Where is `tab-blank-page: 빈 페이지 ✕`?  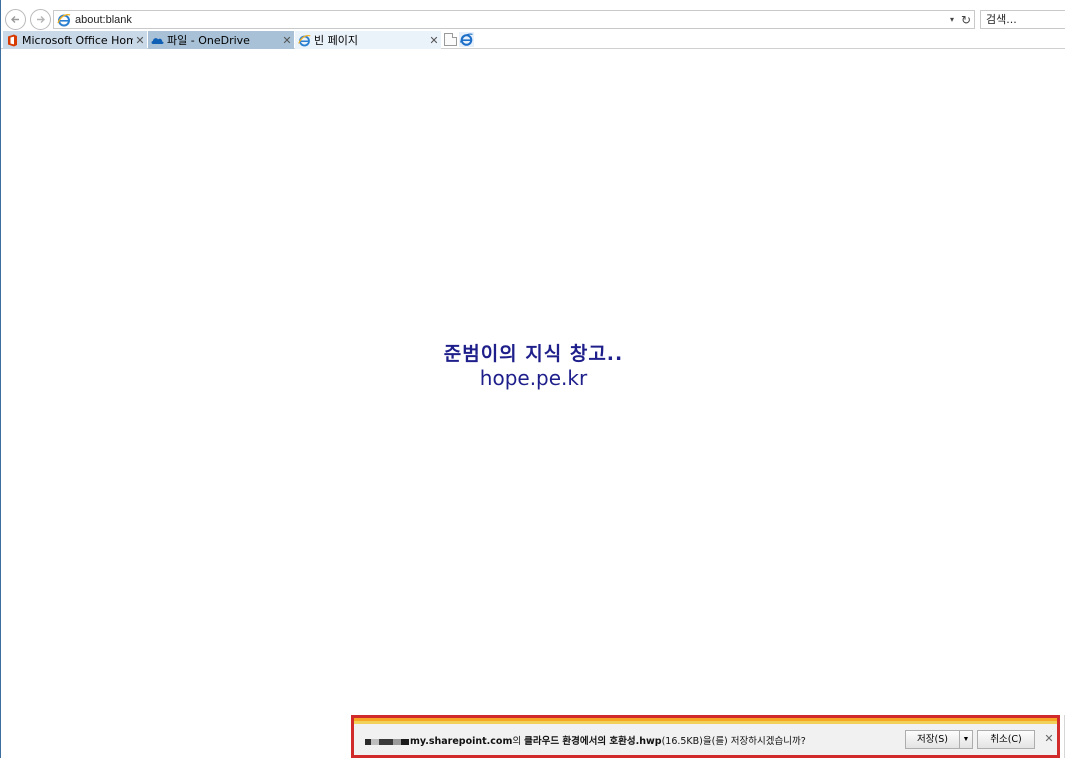
tab-blank-page: 빈 페이지 ✕ is located at coordinates (368, 40).